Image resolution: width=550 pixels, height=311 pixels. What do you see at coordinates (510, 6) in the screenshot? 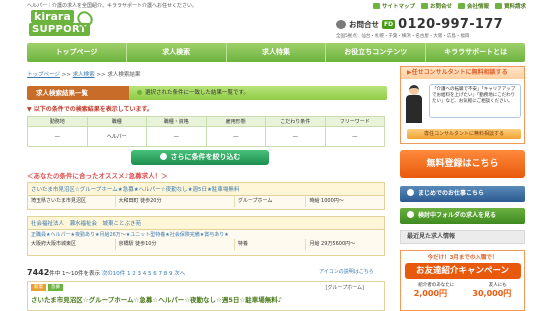
I see `document-request-link: 資料請求` at bounding box center [510, 6].